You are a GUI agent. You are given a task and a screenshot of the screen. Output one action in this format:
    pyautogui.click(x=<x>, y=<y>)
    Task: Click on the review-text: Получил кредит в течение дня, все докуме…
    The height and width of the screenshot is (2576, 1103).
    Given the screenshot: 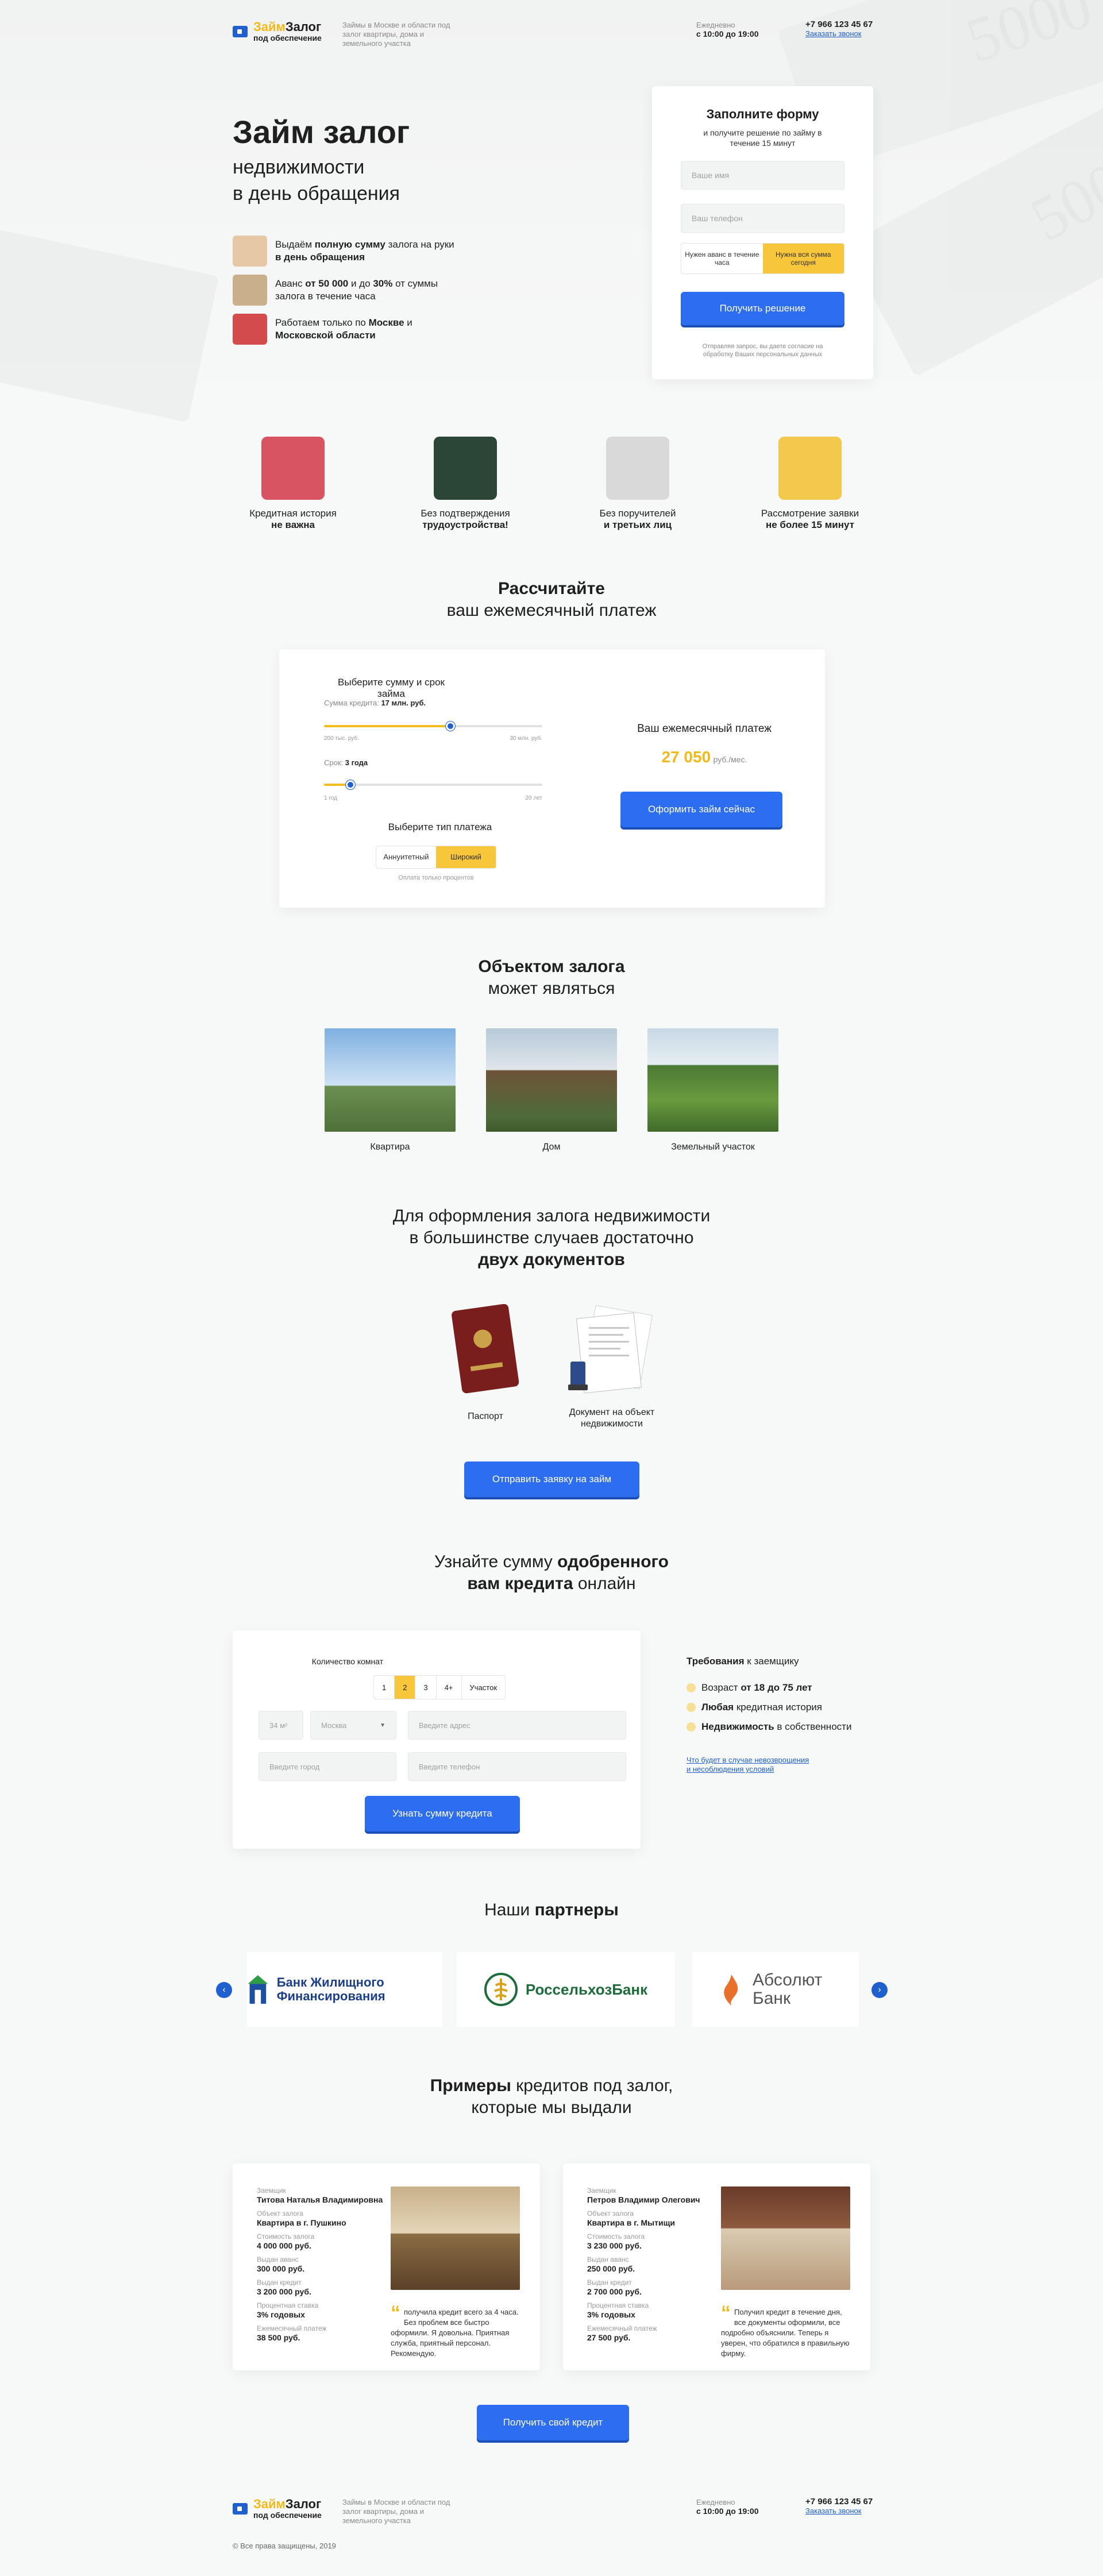 What is the action you would take?
    pyautogui.click(x=785, y=2333)
    